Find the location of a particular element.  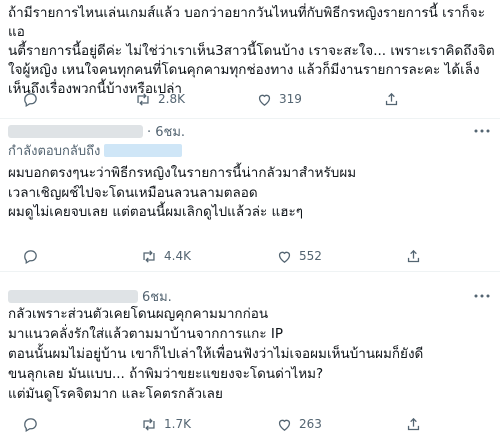

timestamp: · 6ชม. is located at coordinates (166, 131).